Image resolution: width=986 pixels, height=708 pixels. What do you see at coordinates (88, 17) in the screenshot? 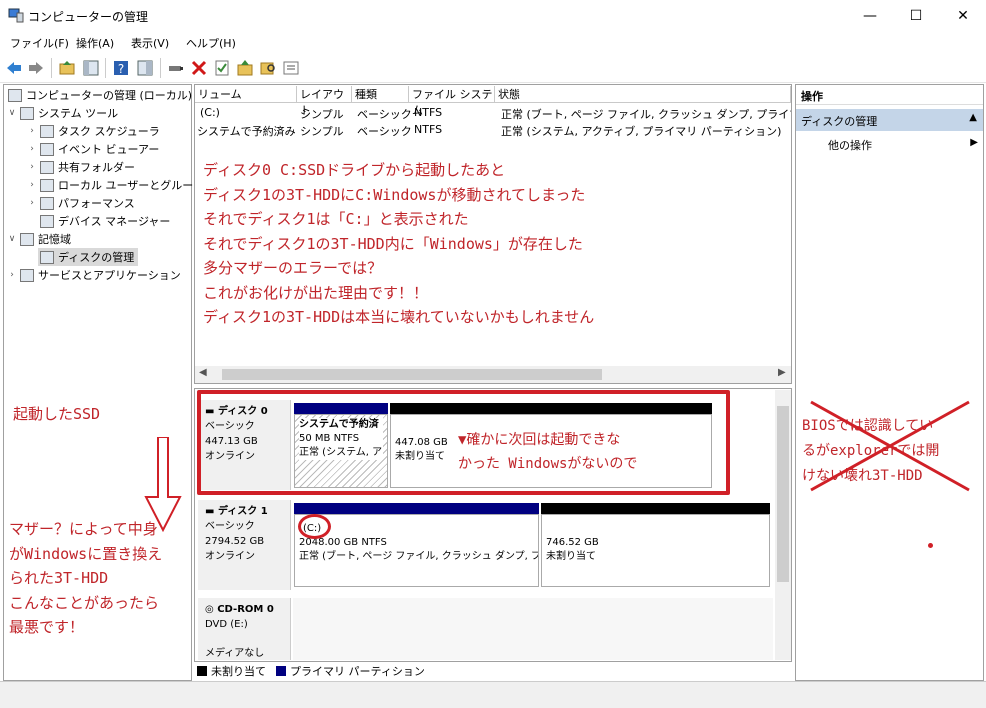
I see `window-title: コンピューターの管理` at bounding box center [88, 17].